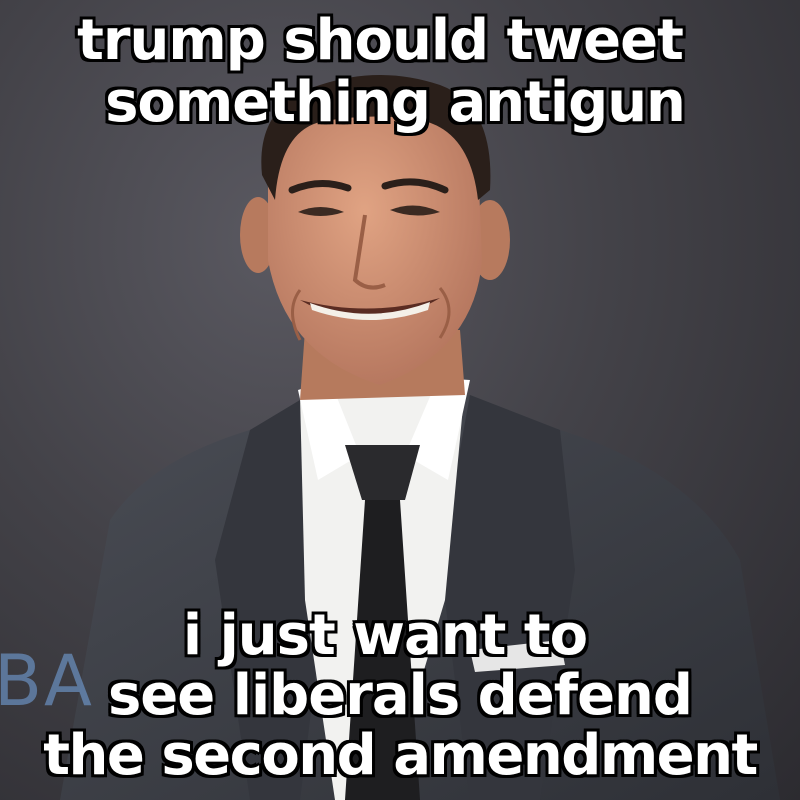 Image resolution: width=800 pixels, height=800 pixels. I want to click on bottom-caption-line-2: see liberals defend, so click(400, 695).